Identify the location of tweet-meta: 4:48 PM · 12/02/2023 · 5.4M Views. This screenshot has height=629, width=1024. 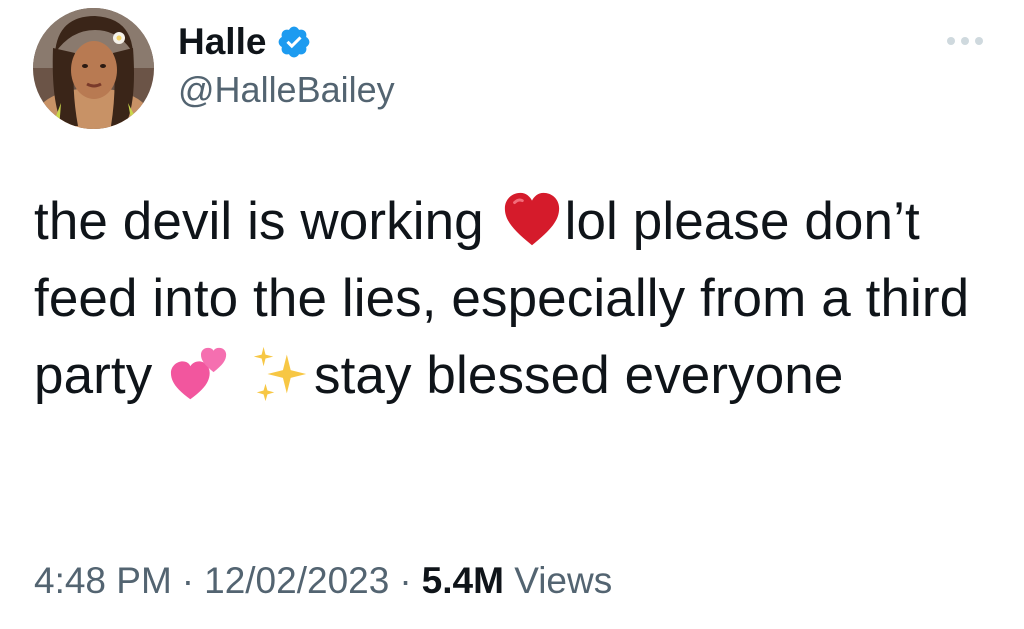
(323, 581).